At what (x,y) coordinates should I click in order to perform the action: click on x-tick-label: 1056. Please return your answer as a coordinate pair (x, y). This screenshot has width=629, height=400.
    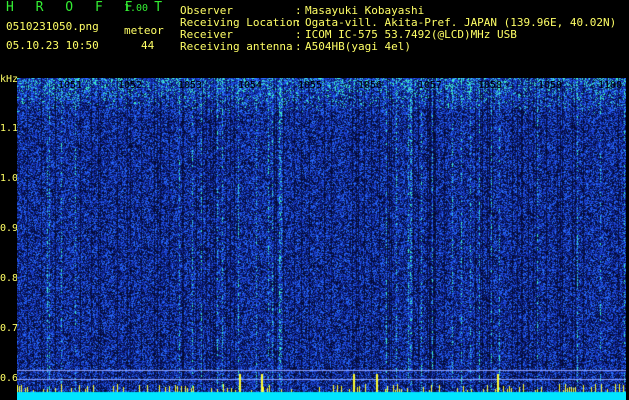
    Looking at the image, I should click on (370, 85).